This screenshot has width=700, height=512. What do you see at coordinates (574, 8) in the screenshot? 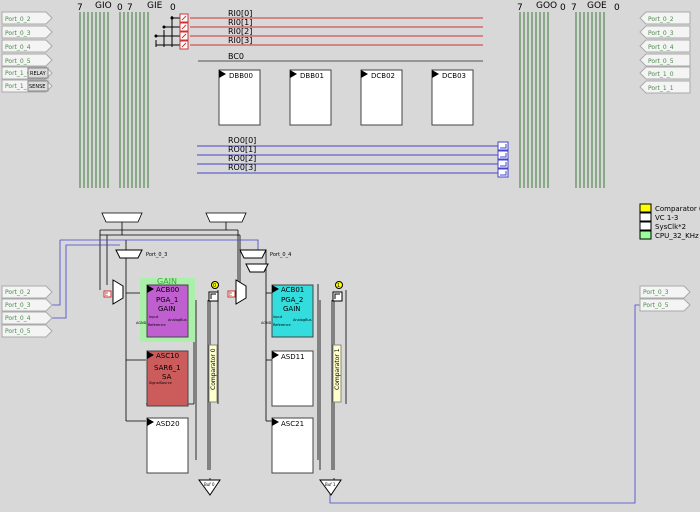
I see `goe-bit-7: 7` at bounding box center [574, 8].